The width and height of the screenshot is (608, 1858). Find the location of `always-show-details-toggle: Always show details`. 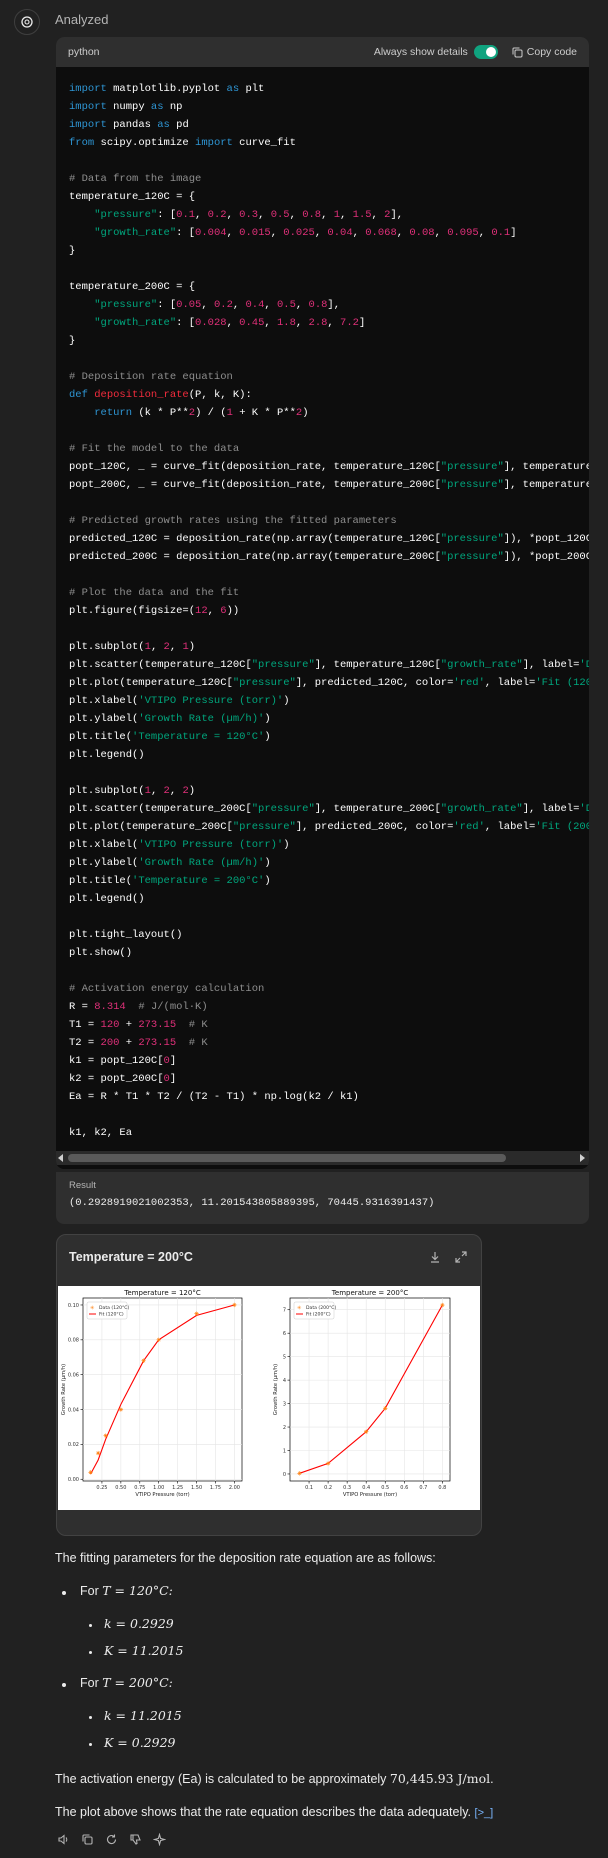

always-show-details-toggle: Always show details is located at coordinates (436, 52).